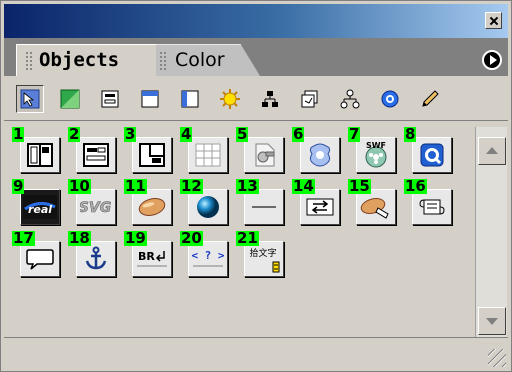  Describe the element at coordinates (260, 201) in the screenshot. I see `object-button: 13` at that location.